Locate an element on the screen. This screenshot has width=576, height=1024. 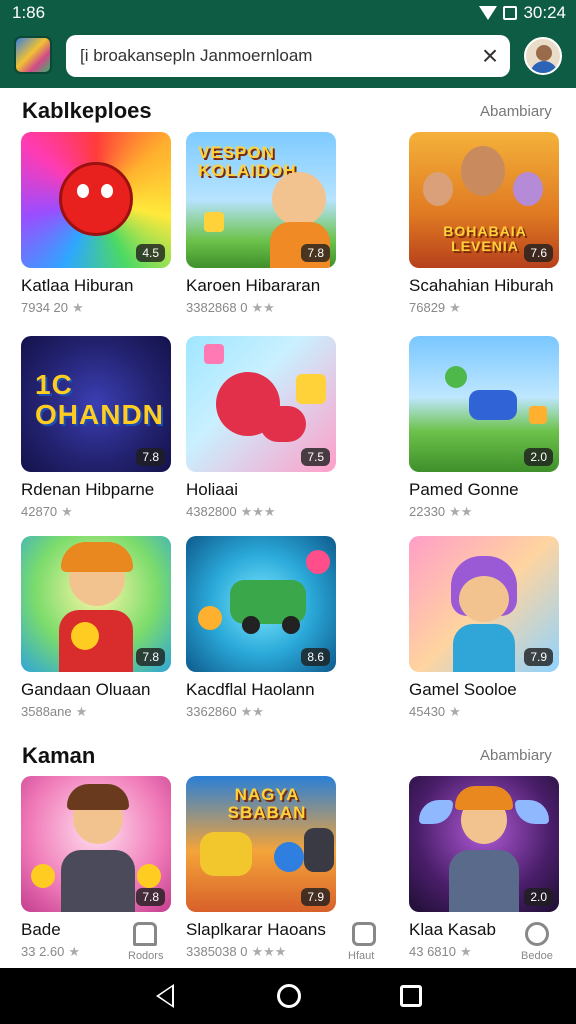
section-title: Kablkeploes is located at coordinates (87, 110).